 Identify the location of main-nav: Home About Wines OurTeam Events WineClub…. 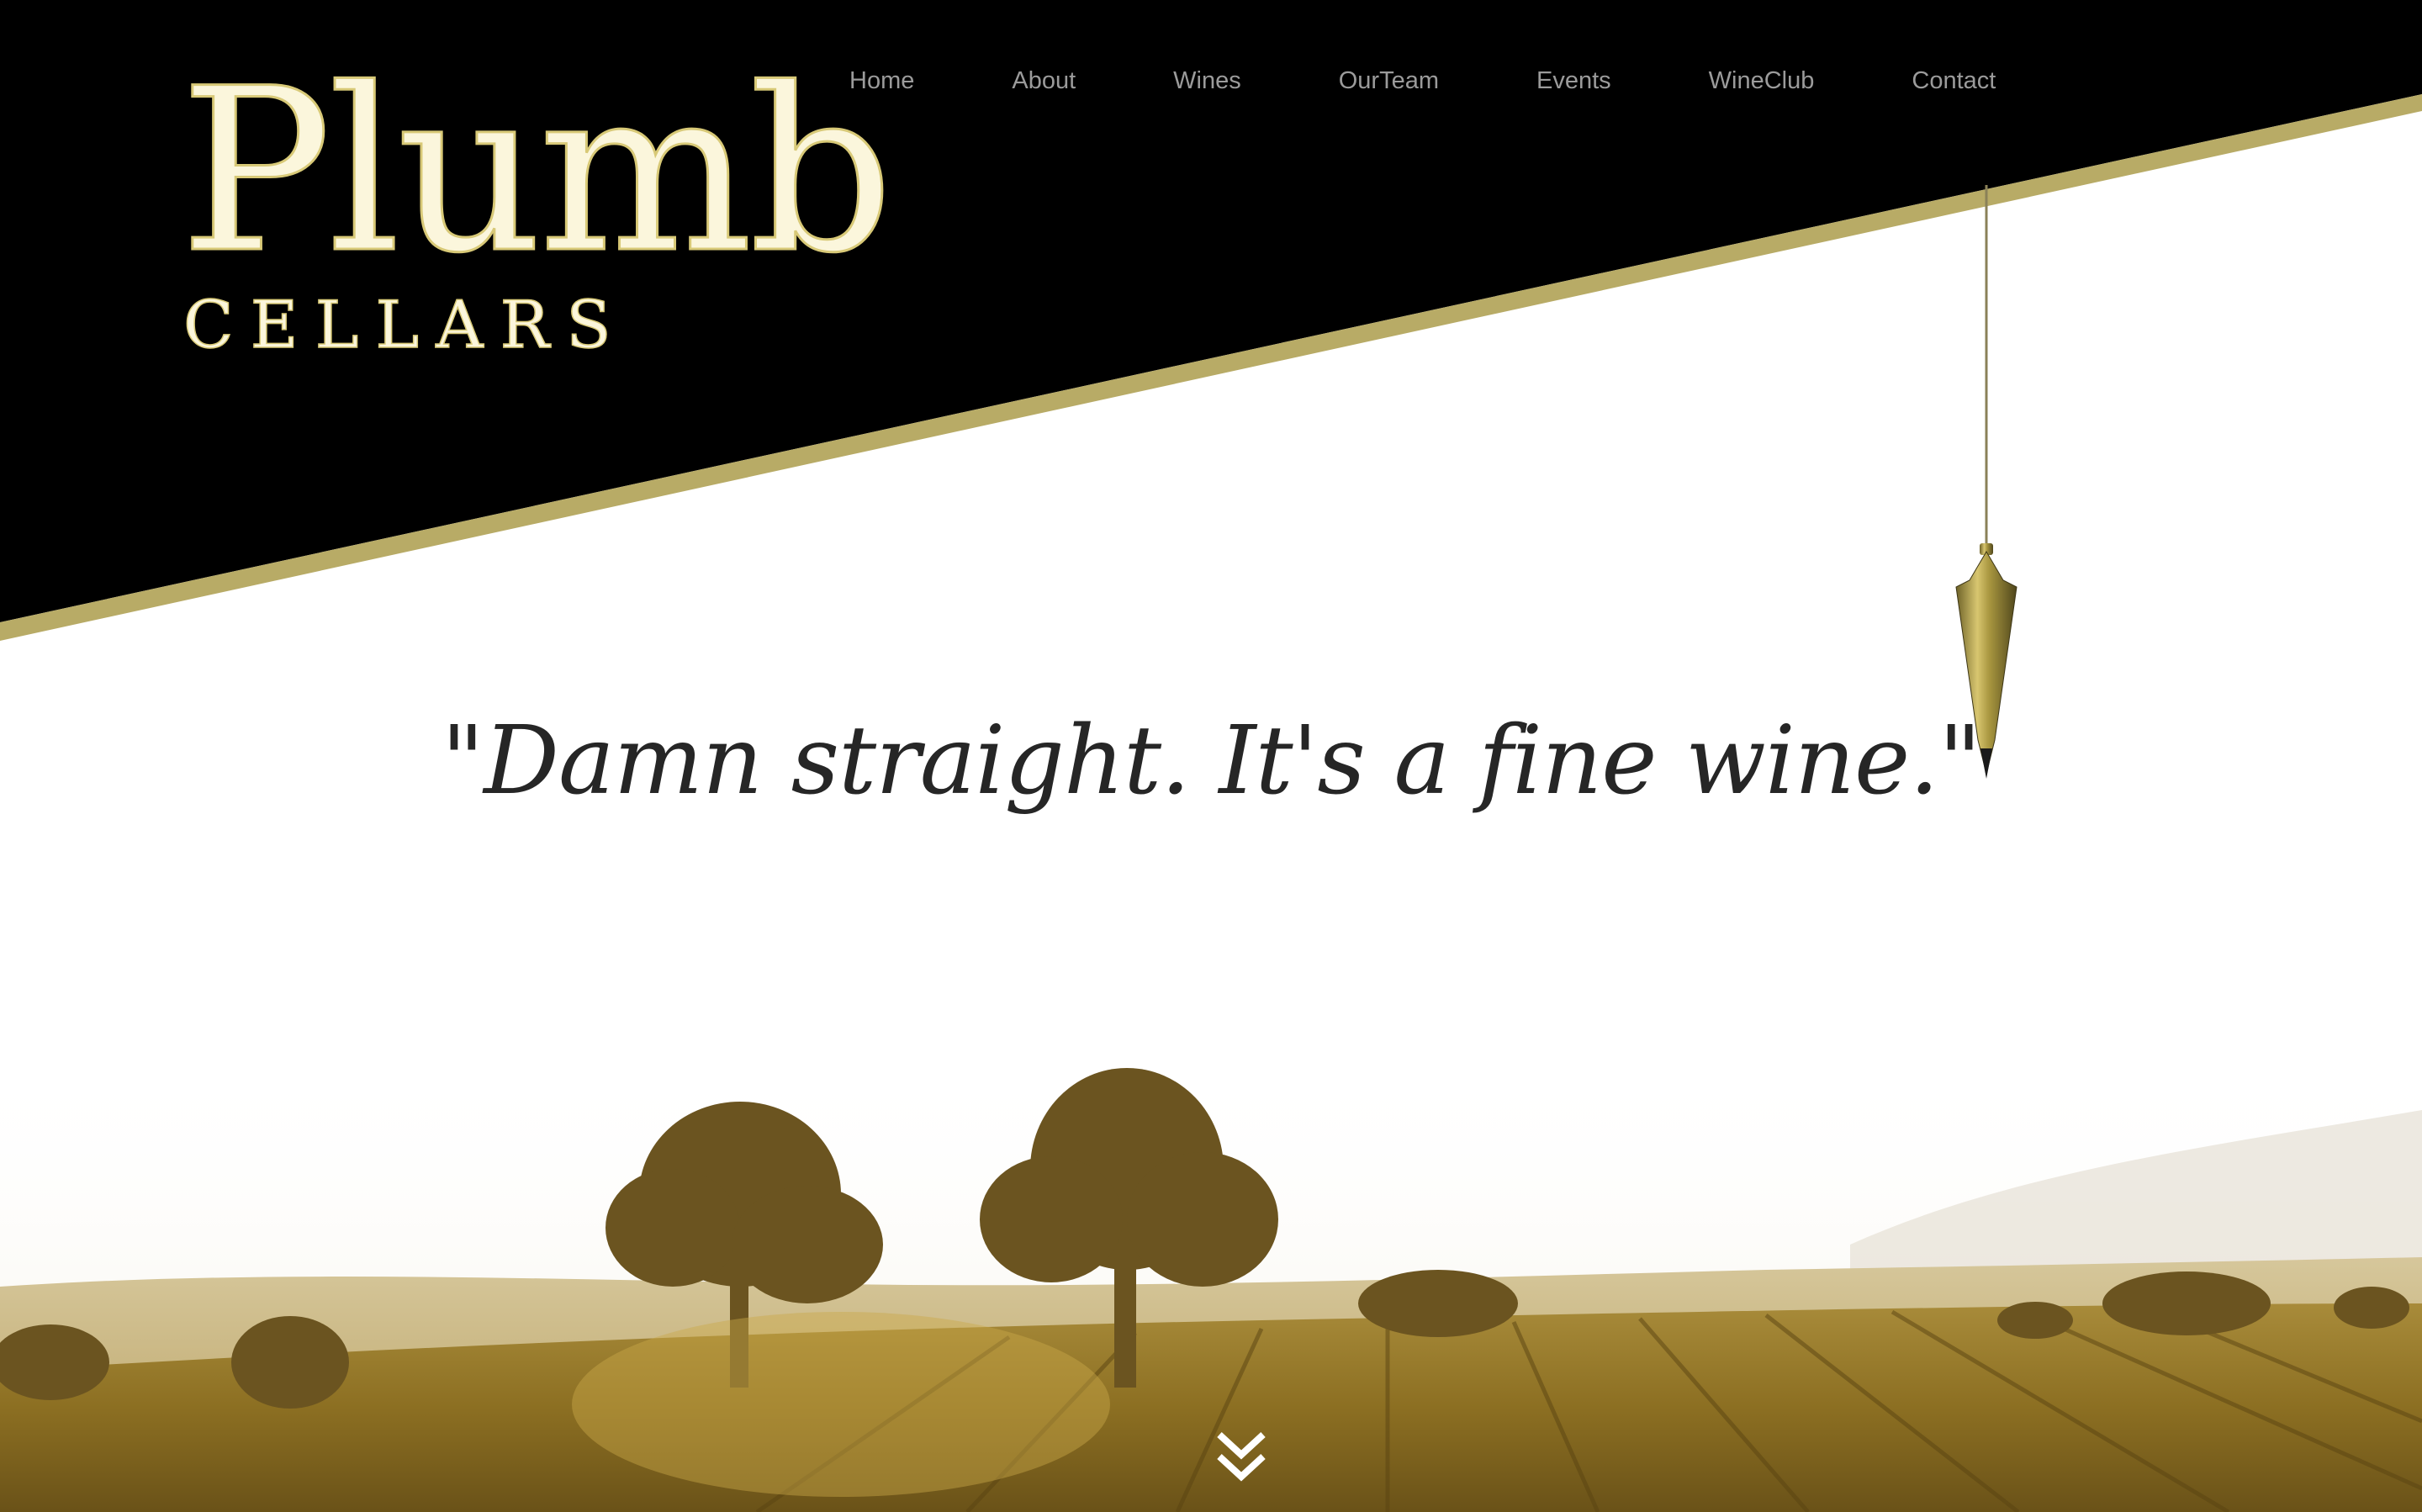
(1446, 81).